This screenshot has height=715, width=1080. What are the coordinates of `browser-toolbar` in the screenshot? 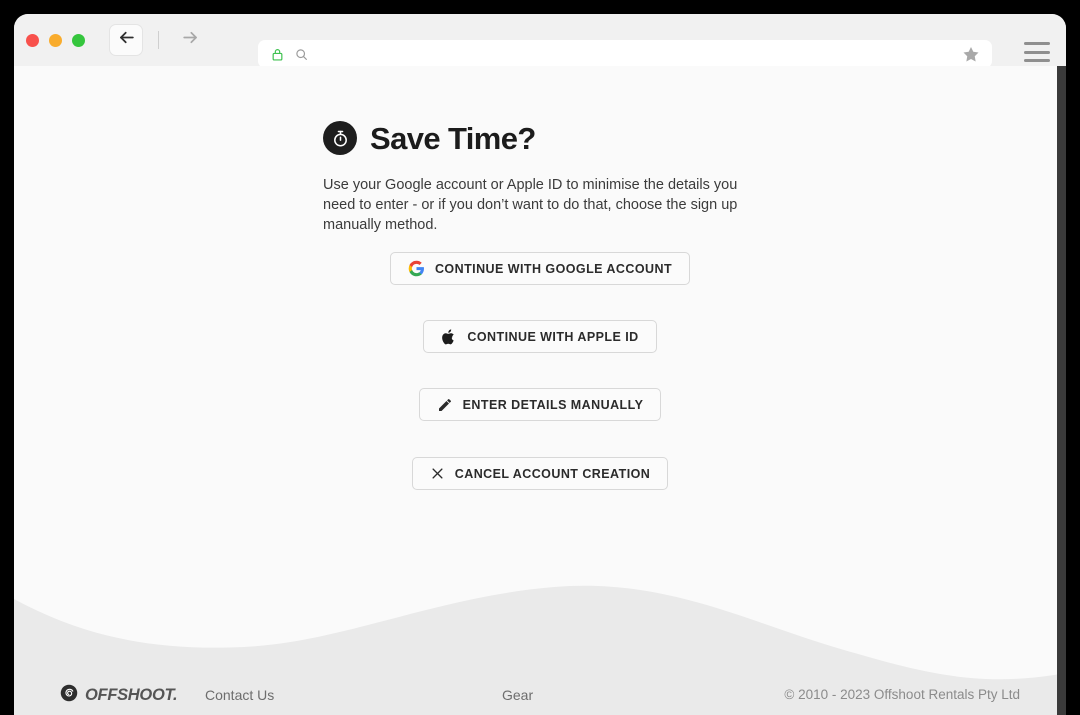 It's located at (540, 41).